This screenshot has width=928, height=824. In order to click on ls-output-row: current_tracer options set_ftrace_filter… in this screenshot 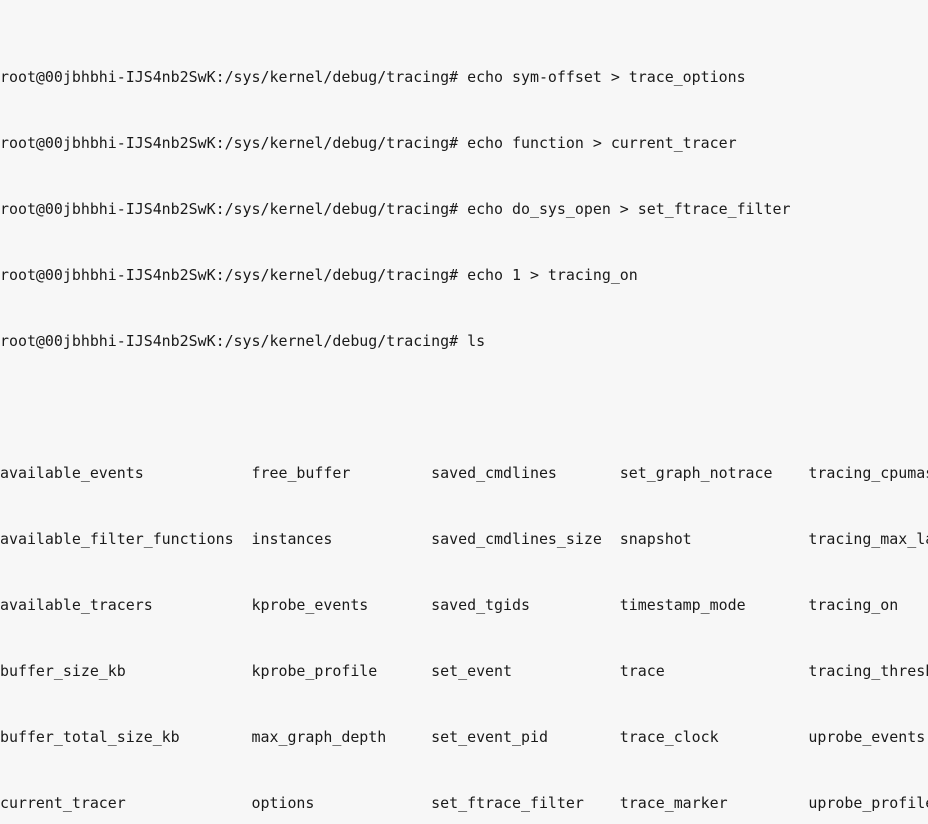, I will do `click(464, 803)`.